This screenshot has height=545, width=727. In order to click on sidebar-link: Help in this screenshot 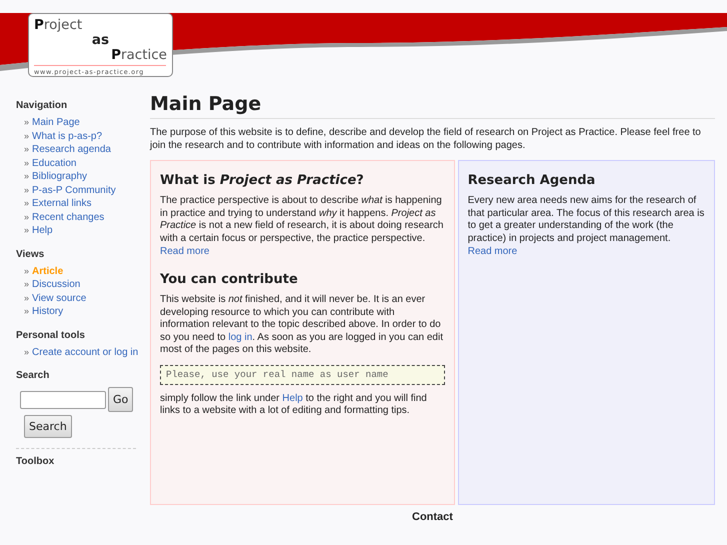, I will do `click(42, 231)`.